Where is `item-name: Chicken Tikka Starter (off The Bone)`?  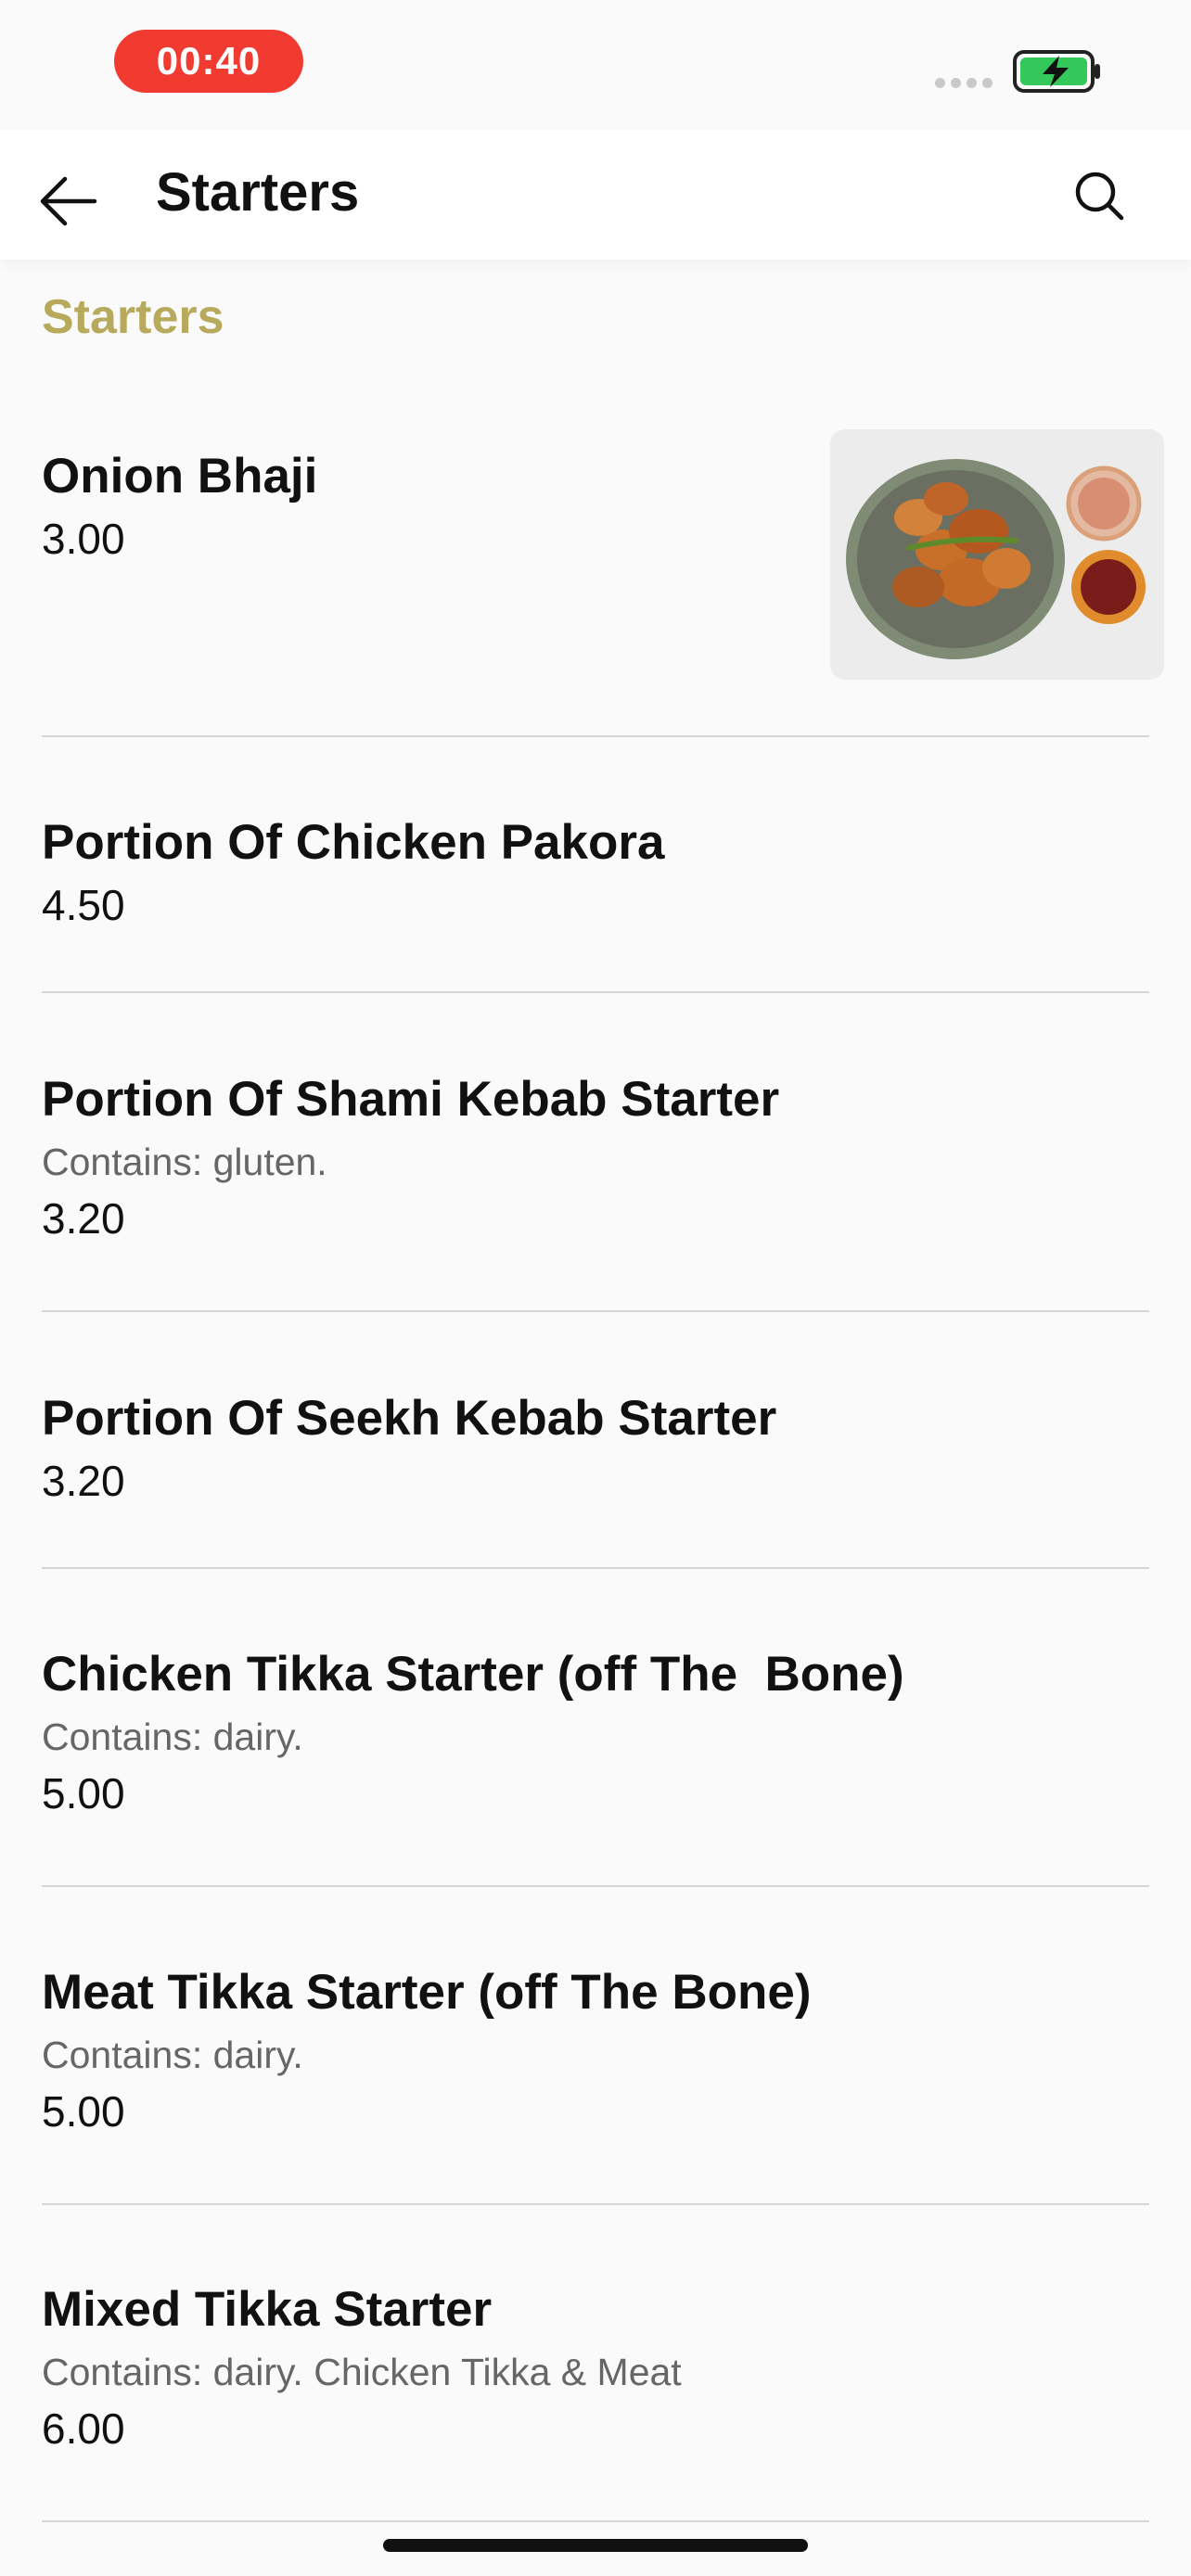
item-name: Chicken Tikka Starter (off The Bone) is located at coordinates (473, 1674).